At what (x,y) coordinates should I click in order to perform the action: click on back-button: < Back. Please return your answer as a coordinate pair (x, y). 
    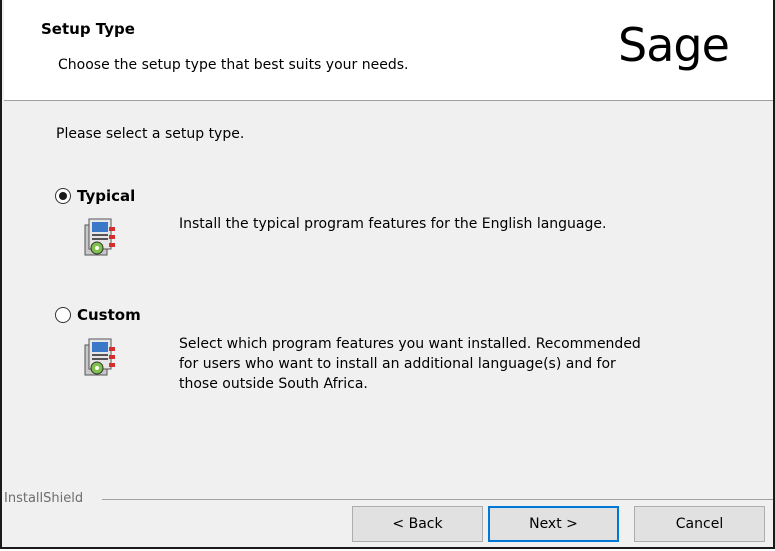
    Looking at the image, I should click on (417, 524).